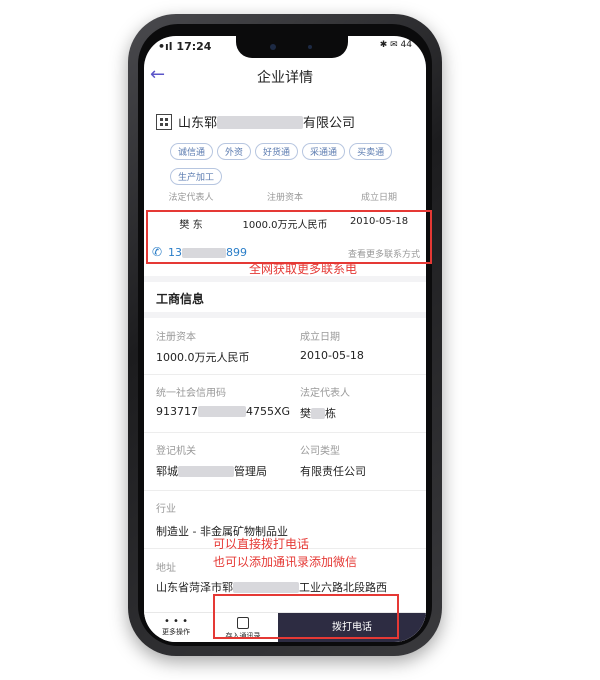  I want to click on nav-header: ← 企业详情, so click(285, 77).